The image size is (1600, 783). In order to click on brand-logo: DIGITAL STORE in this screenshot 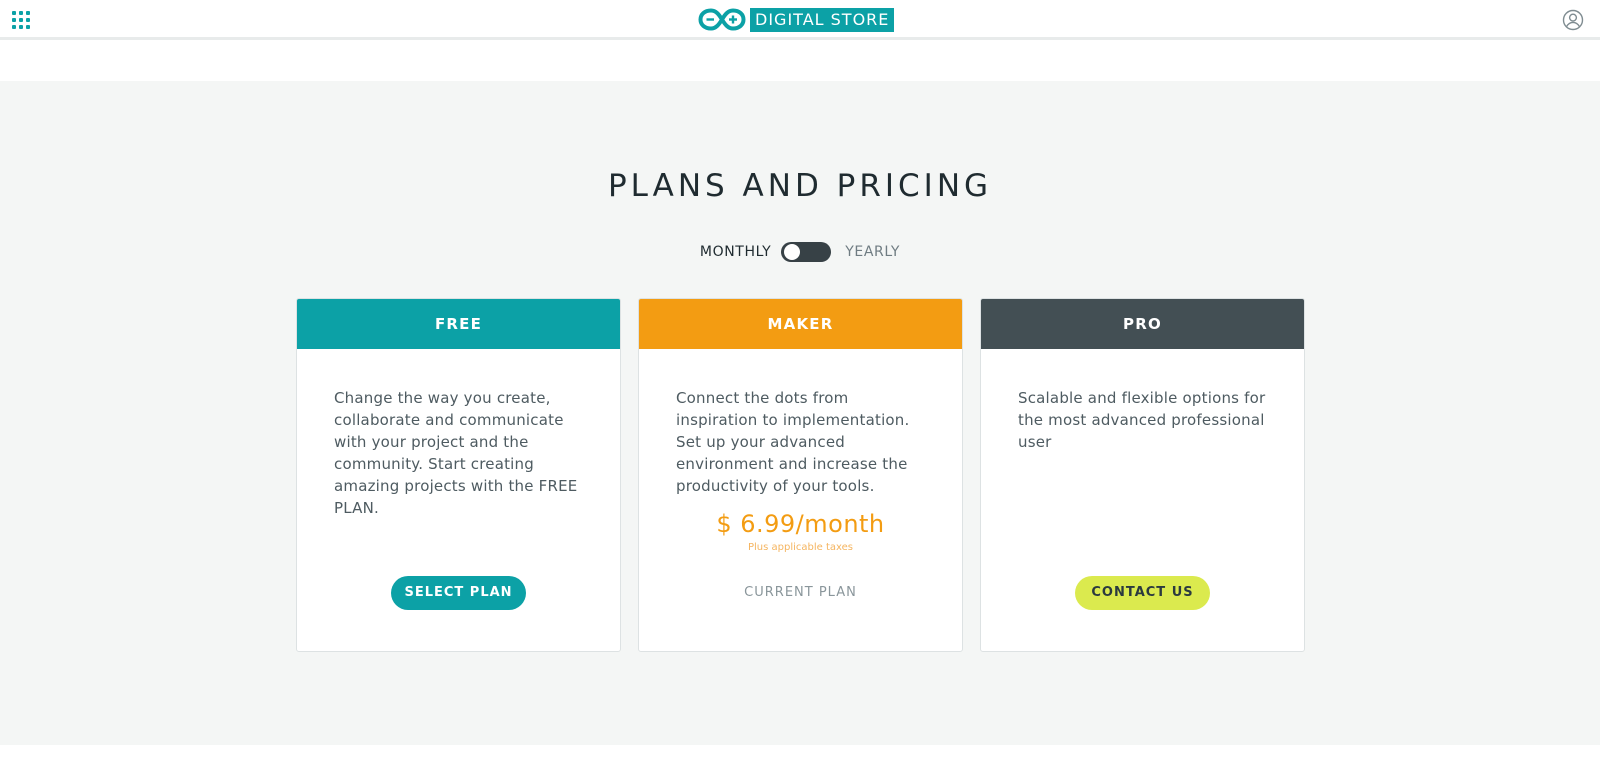, I will do `click(796, 19)`.